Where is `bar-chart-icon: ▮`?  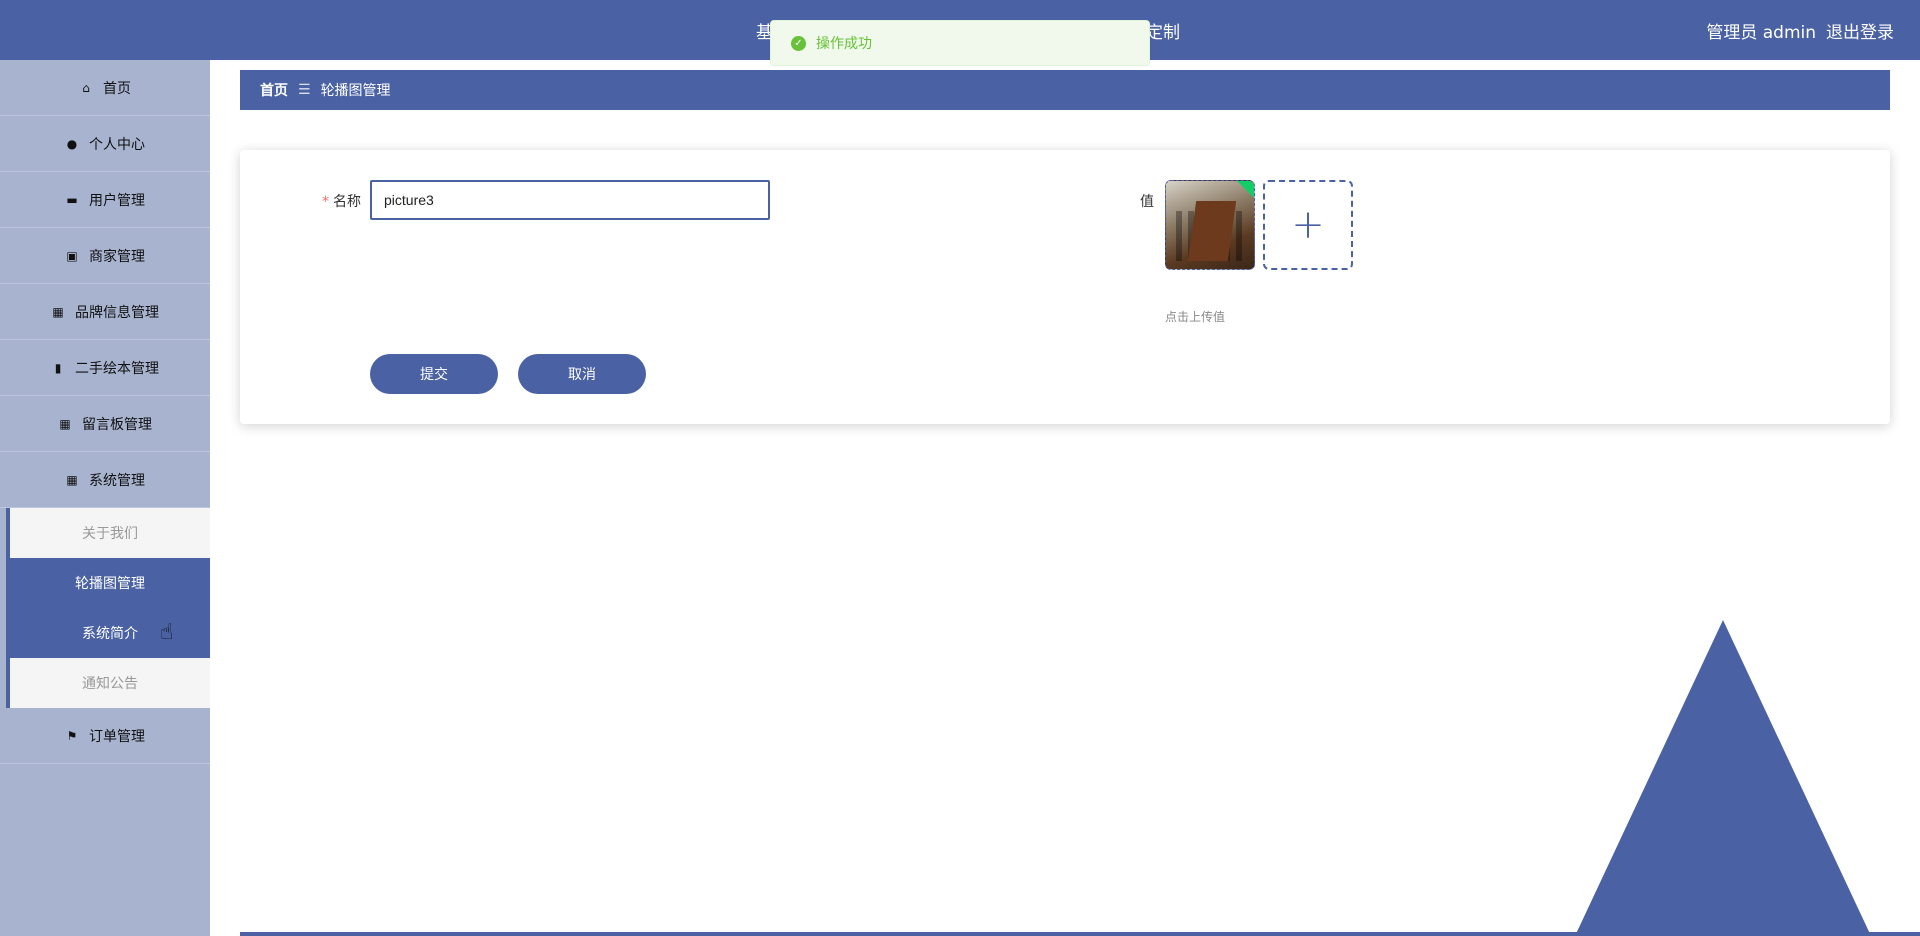 bar-chart-icon: ▮ is located at coordinates (58, 367).